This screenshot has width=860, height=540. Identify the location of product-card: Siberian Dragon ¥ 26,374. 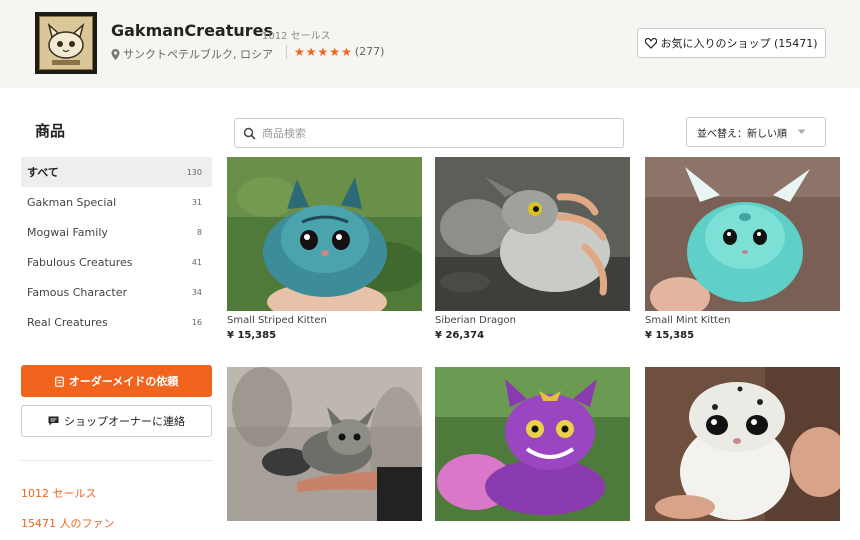
(532, 249).